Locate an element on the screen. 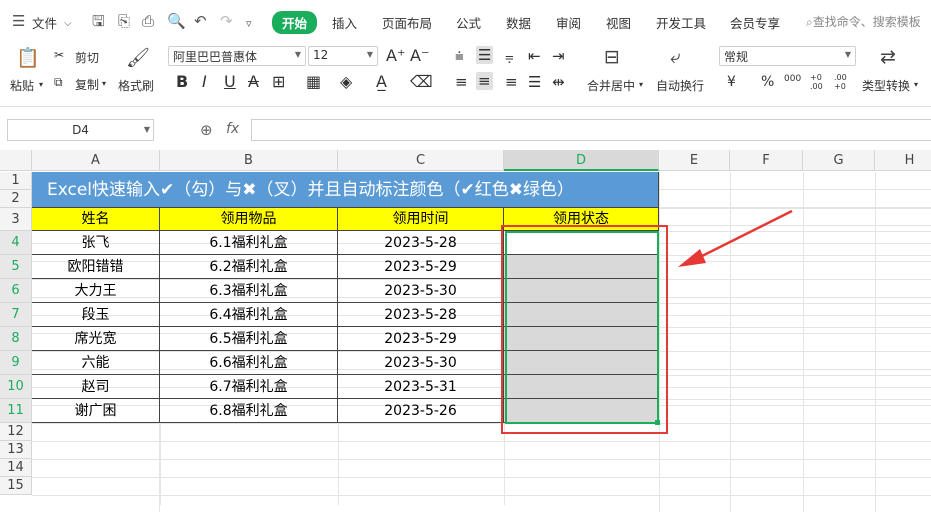  formula-input is located at coordinates (591, 130).